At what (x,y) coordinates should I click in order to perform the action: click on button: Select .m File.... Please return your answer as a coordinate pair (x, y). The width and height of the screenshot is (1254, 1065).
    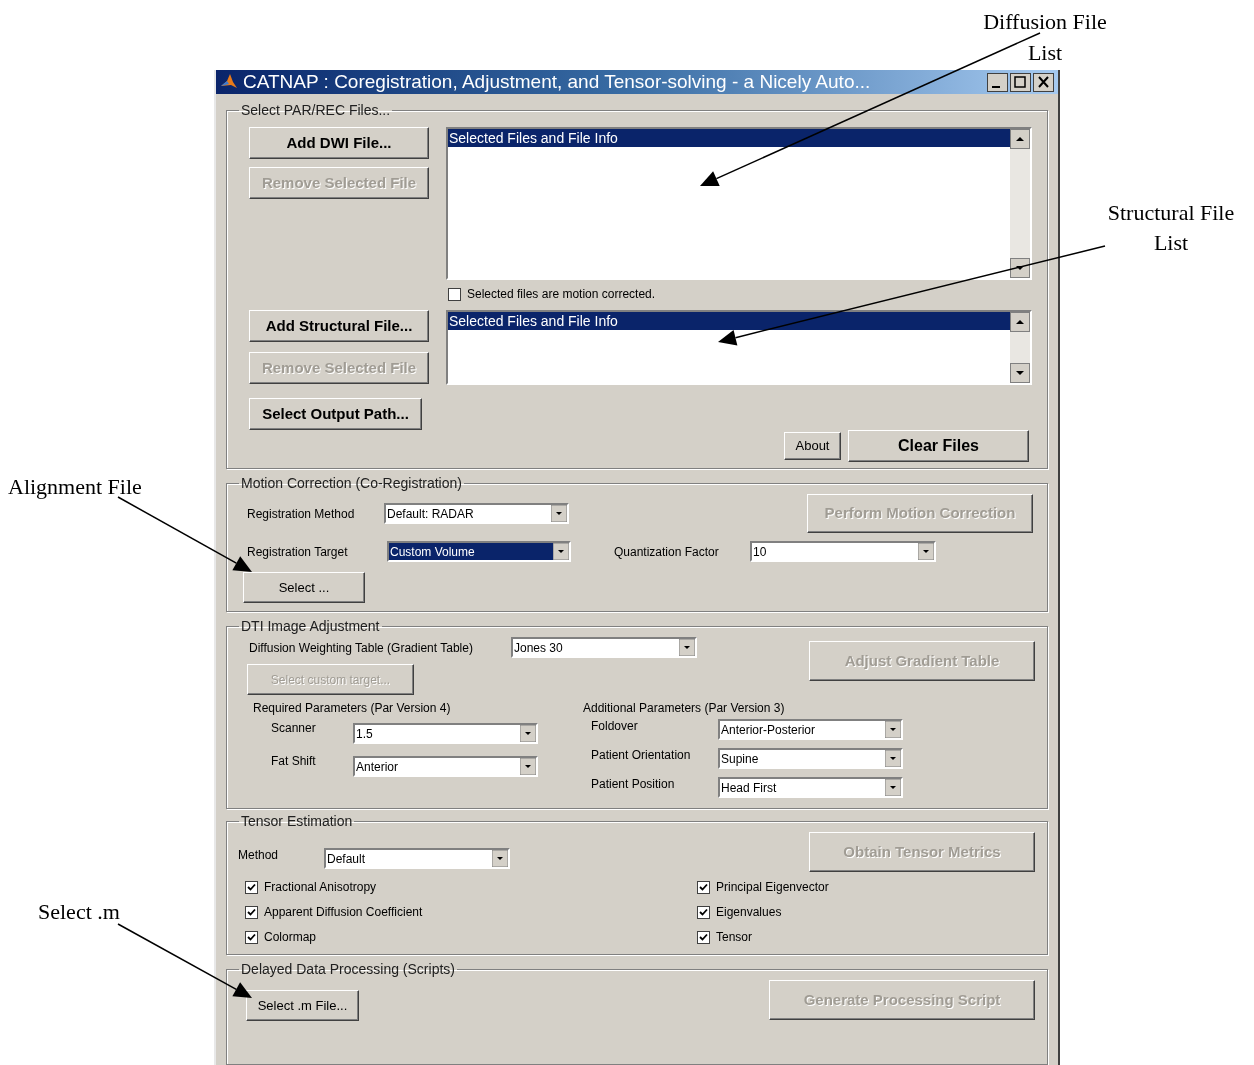
    Looking at the image, I should click on (302, 1005).